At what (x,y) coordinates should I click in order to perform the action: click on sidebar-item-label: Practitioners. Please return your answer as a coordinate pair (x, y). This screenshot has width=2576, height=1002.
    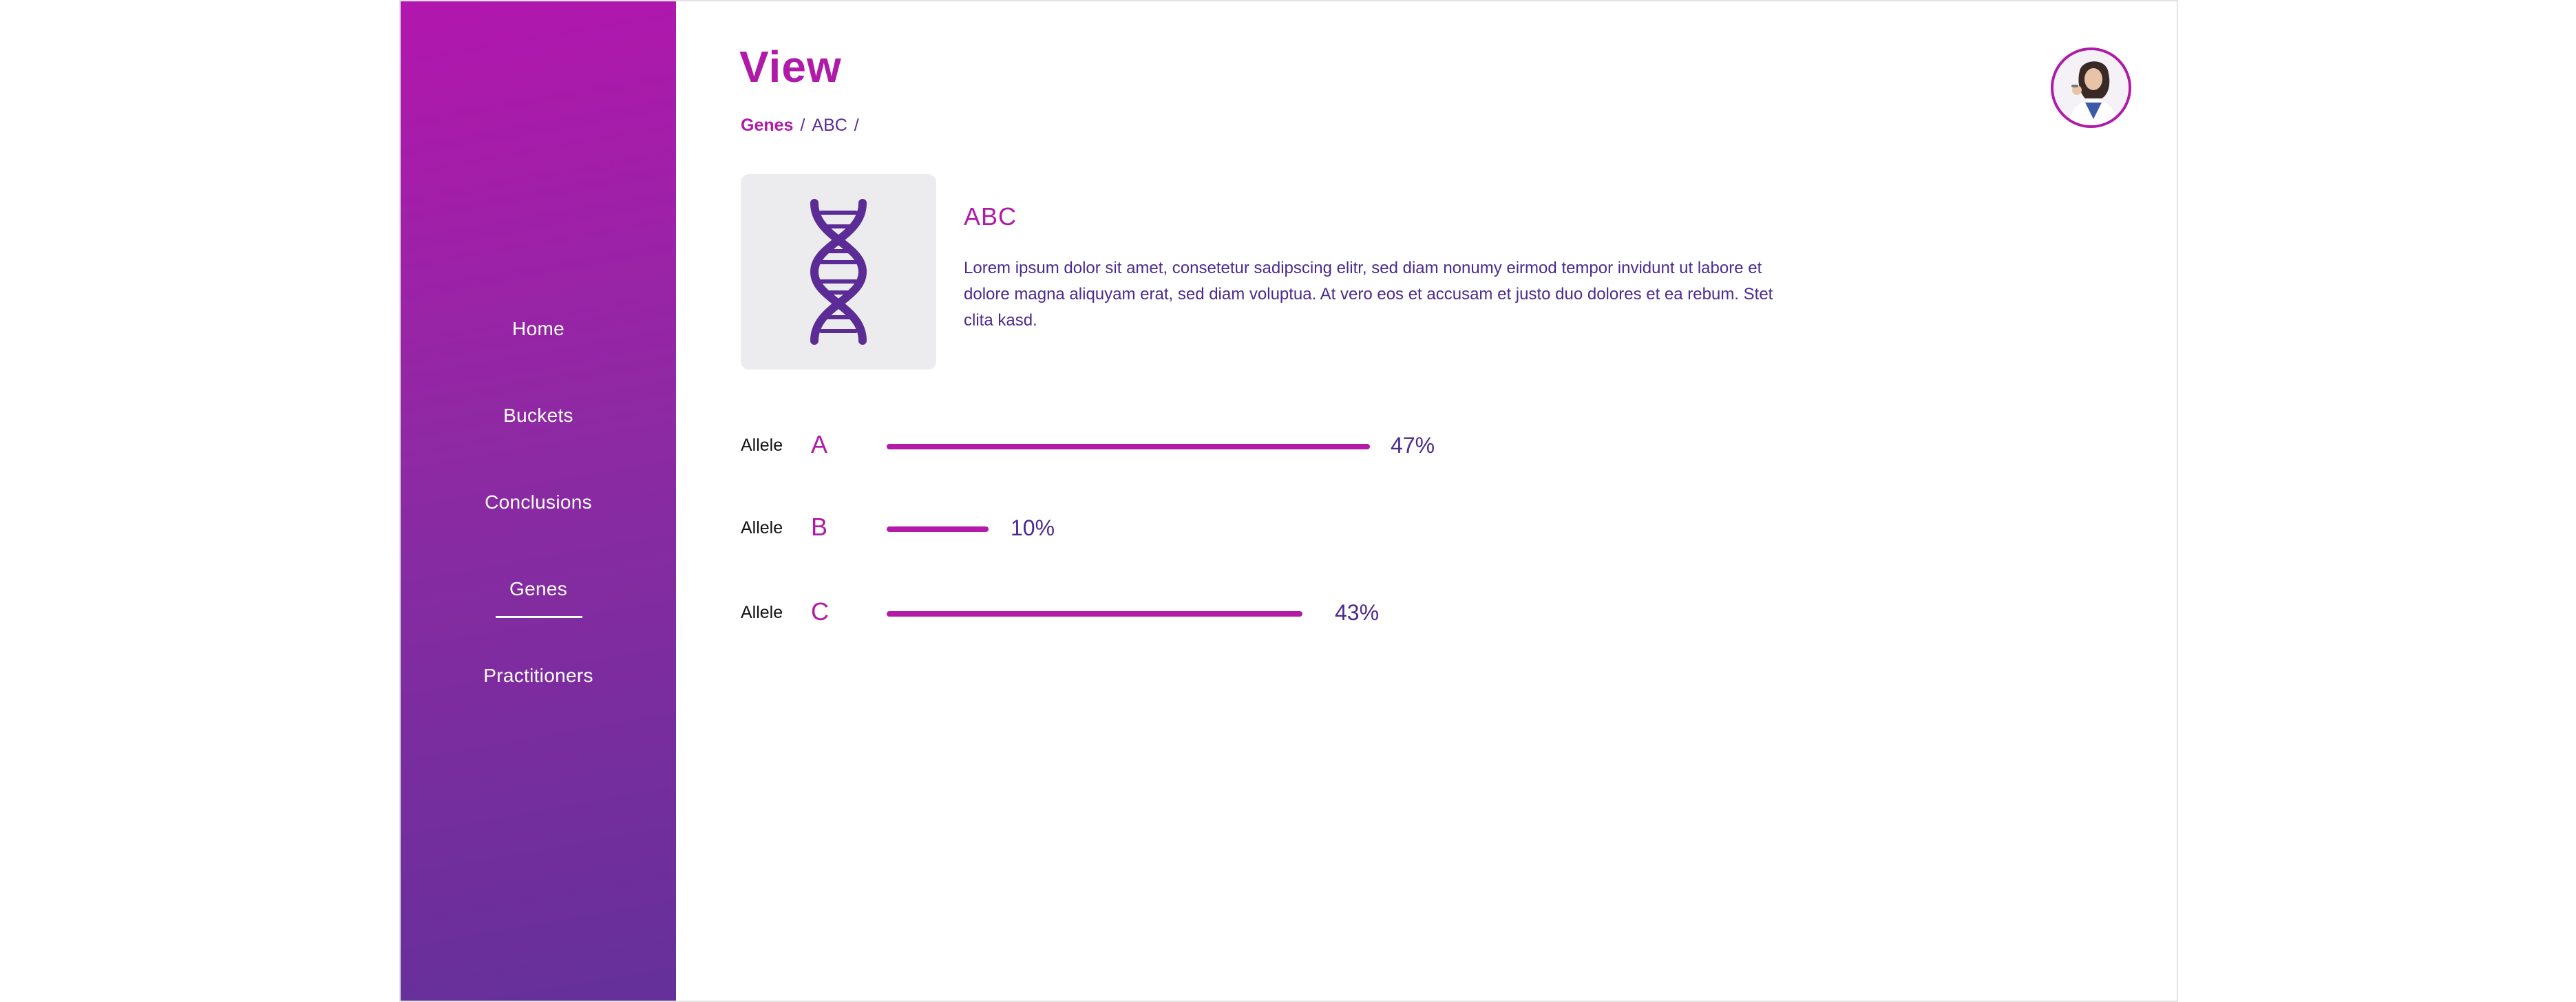
    Looking at the image, I should click on (538, 675).